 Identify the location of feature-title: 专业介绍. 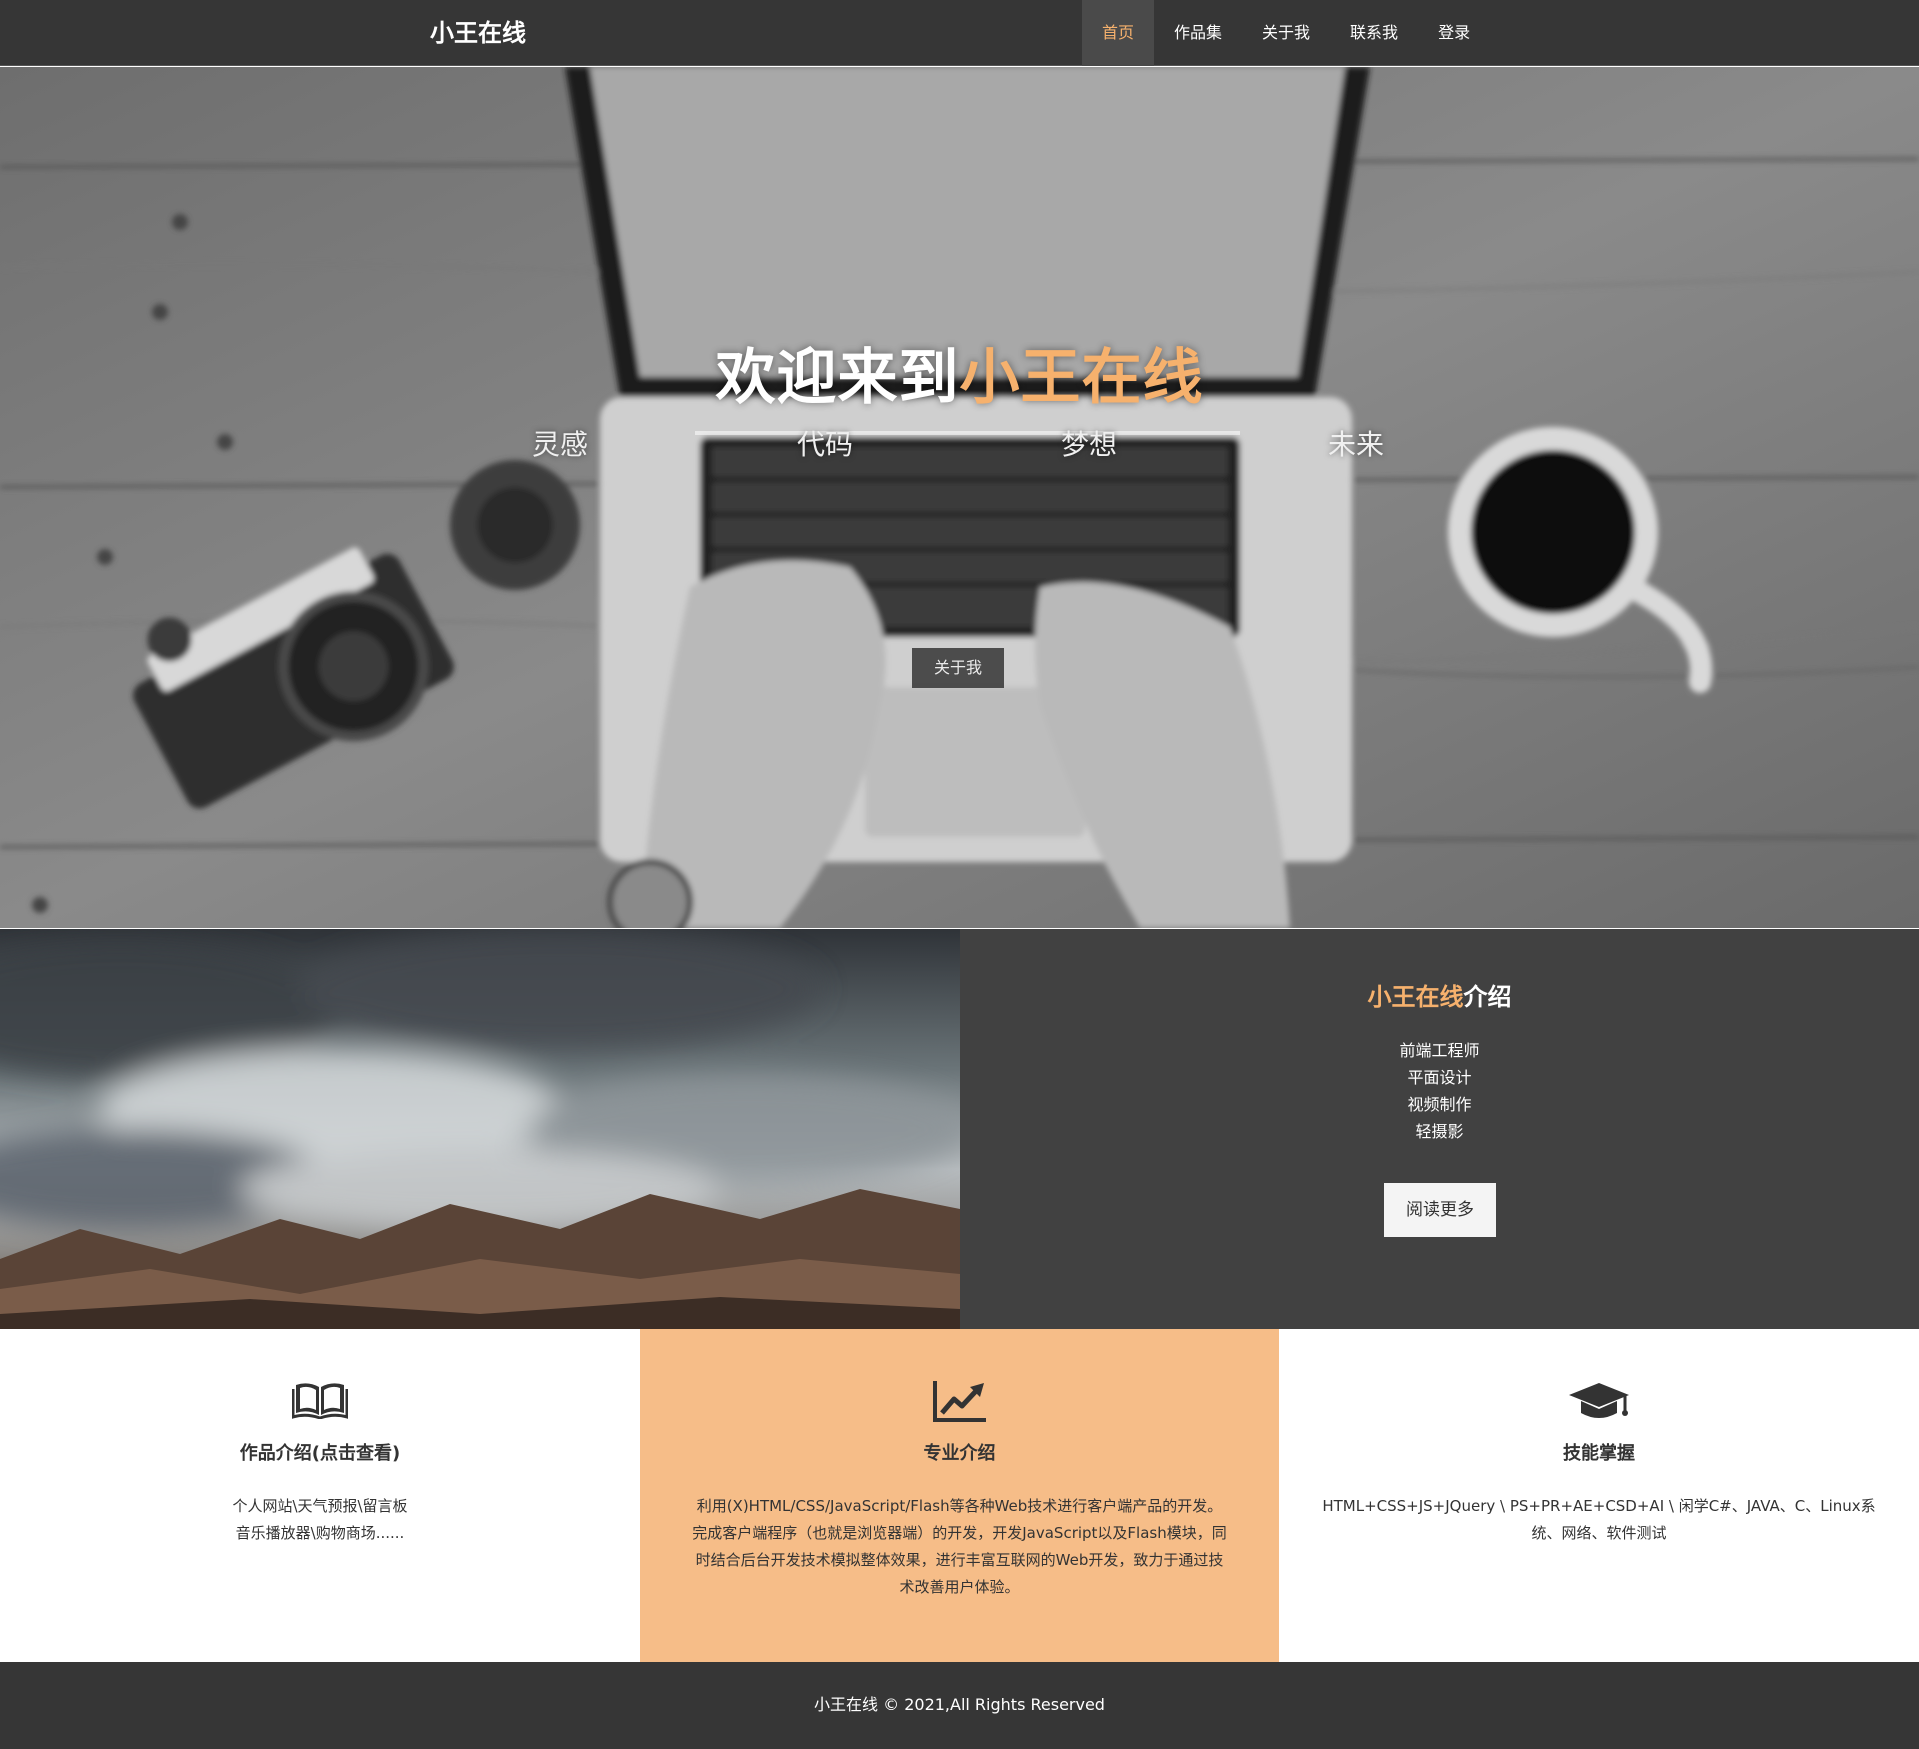
(959, 1453).